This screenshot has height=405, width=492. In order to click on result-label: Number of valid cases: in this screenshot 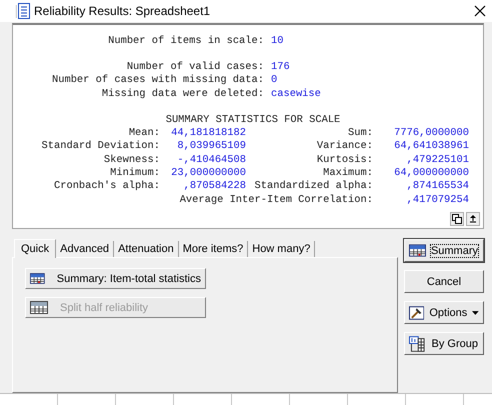, I will do `click(195, 67)`.